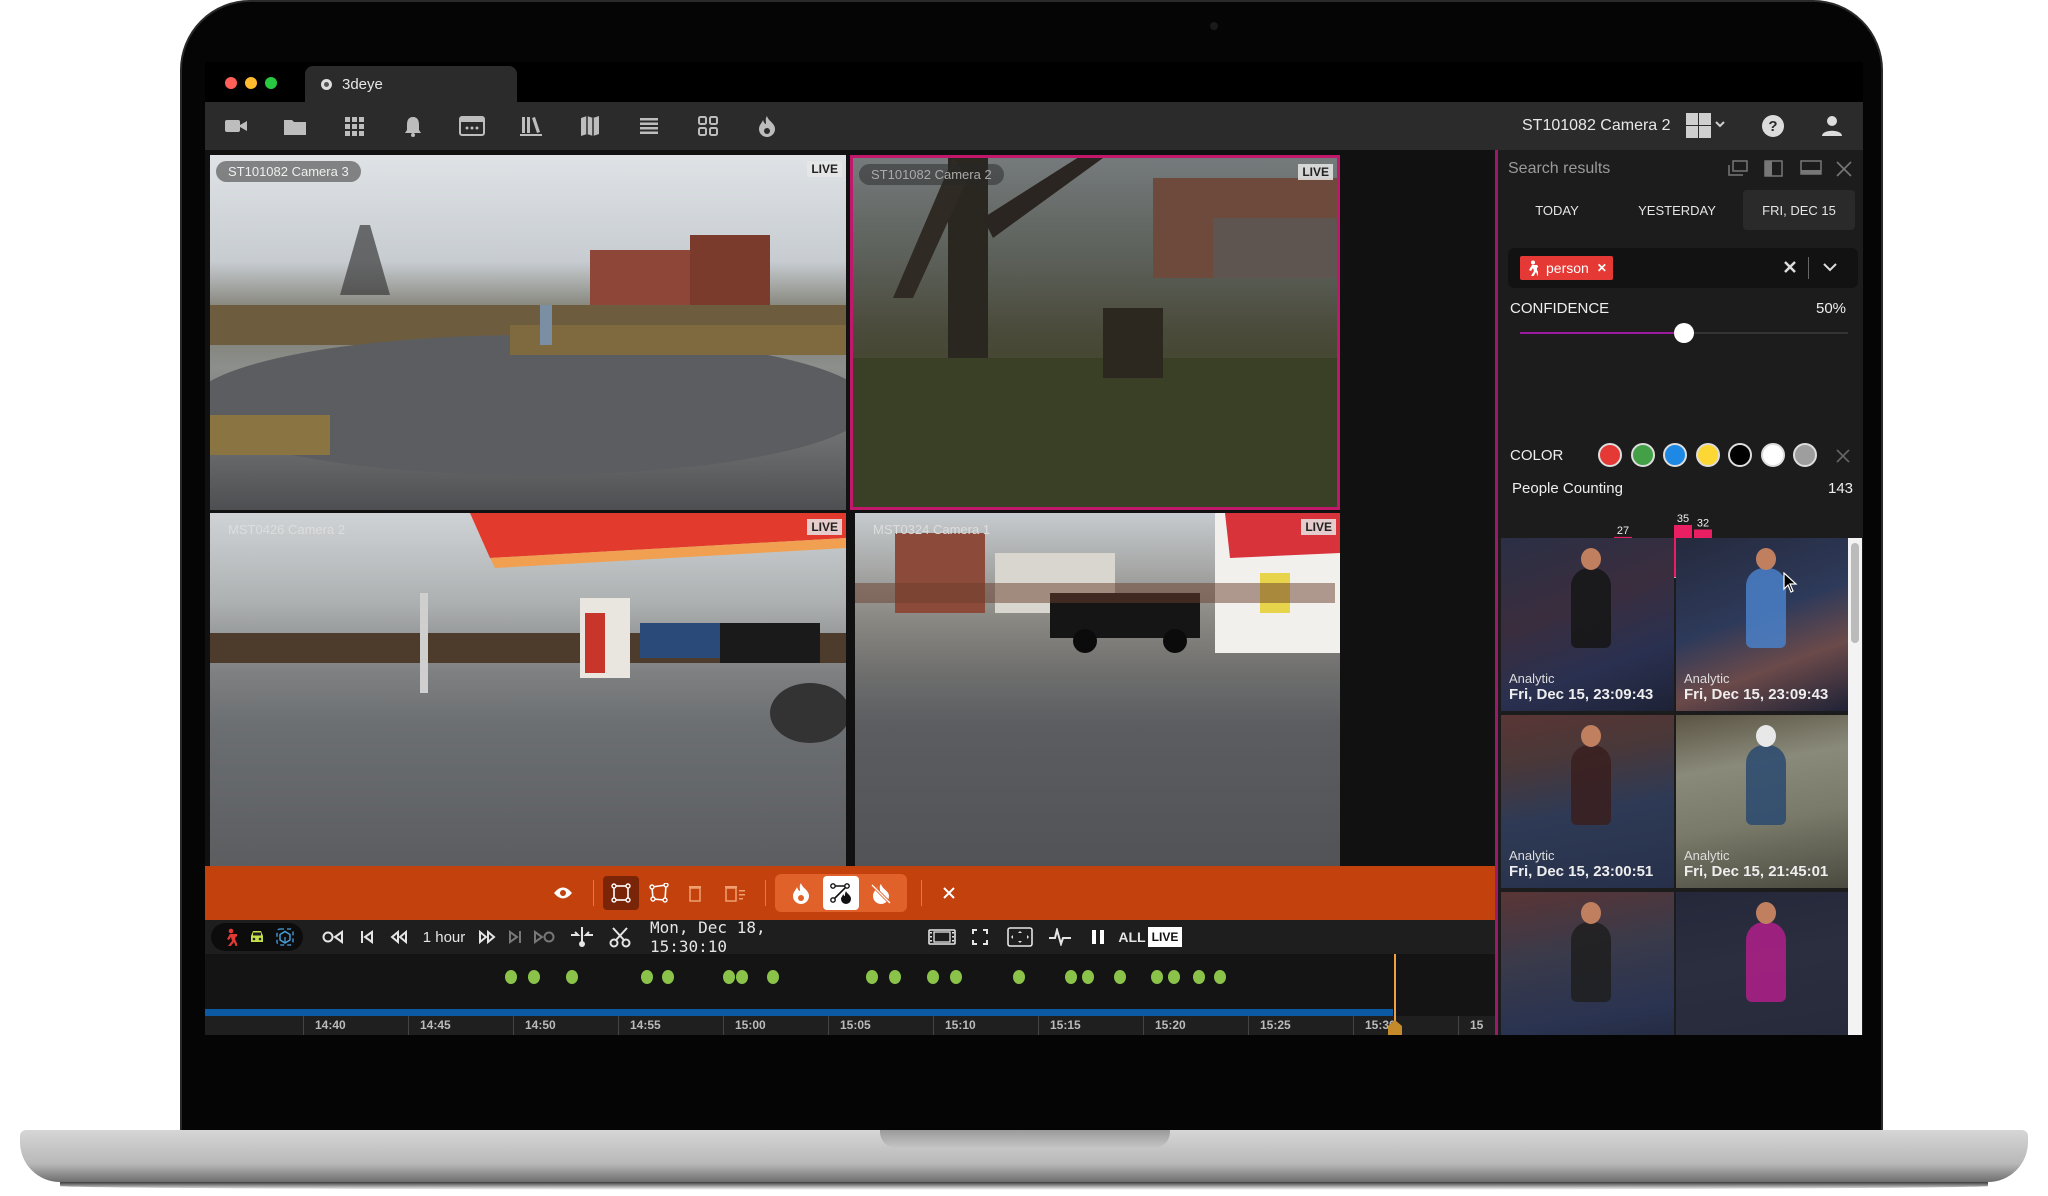  What do you see at coordinates (411, 84) in the screenshot?
I see `browser-tab: 3deye` at bounding box center [411, 84].